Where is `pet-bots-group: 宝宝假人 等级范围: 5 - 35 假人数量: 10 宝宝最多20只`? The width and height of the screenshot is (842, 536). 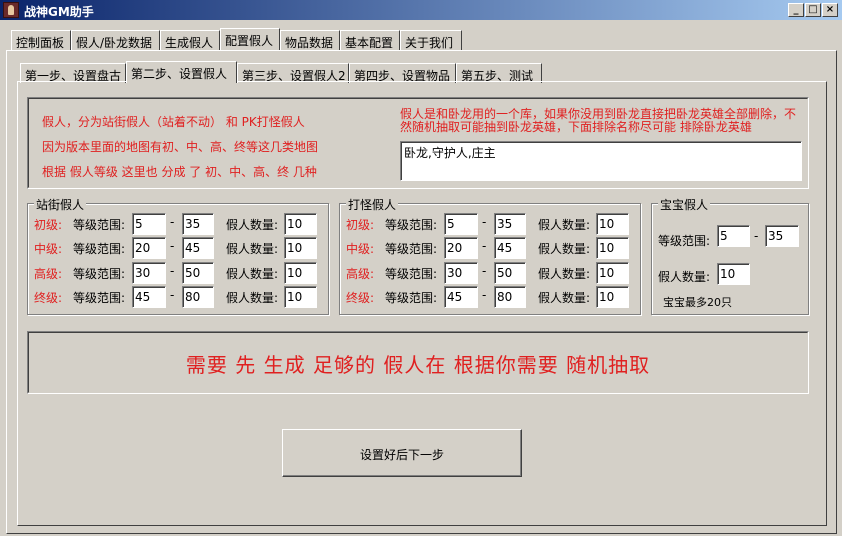 pet-bots-group: 宝宝假人 等级范围: 5 - 35 假人数量: 10 宝宝最多20只 is located at coordinates (730, 255).